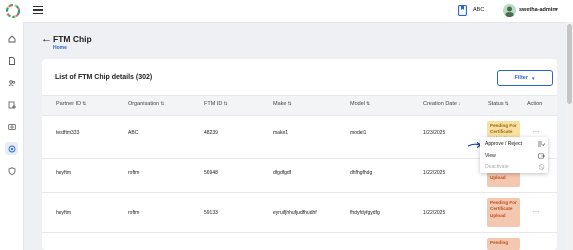 The image size is (573, 250). Describe the element at coordinates (541, 156) in the screenshot. I see `view-icon` at that location.